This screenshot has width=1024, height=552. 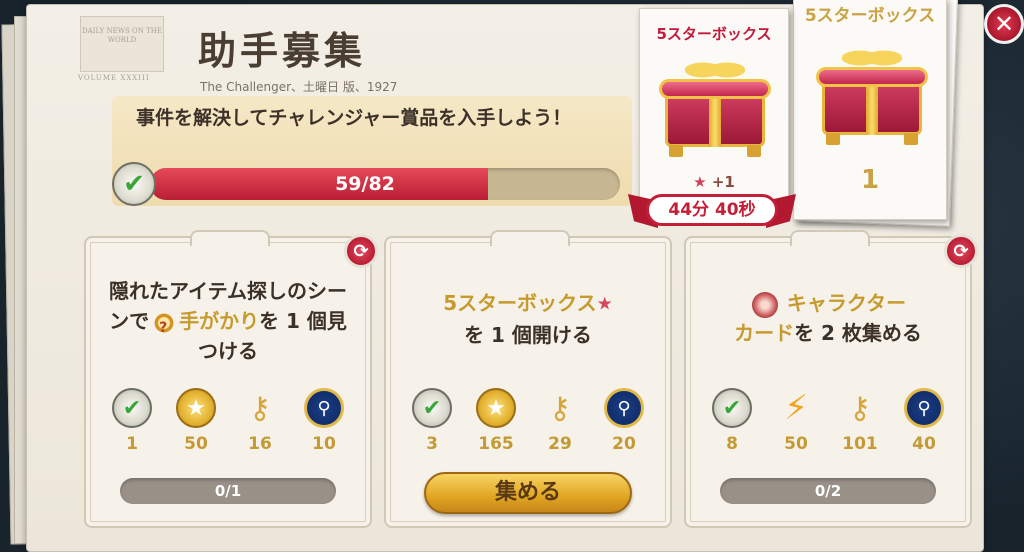 I want to click on reward-item: ★ 50, so click(x=196, y=421).